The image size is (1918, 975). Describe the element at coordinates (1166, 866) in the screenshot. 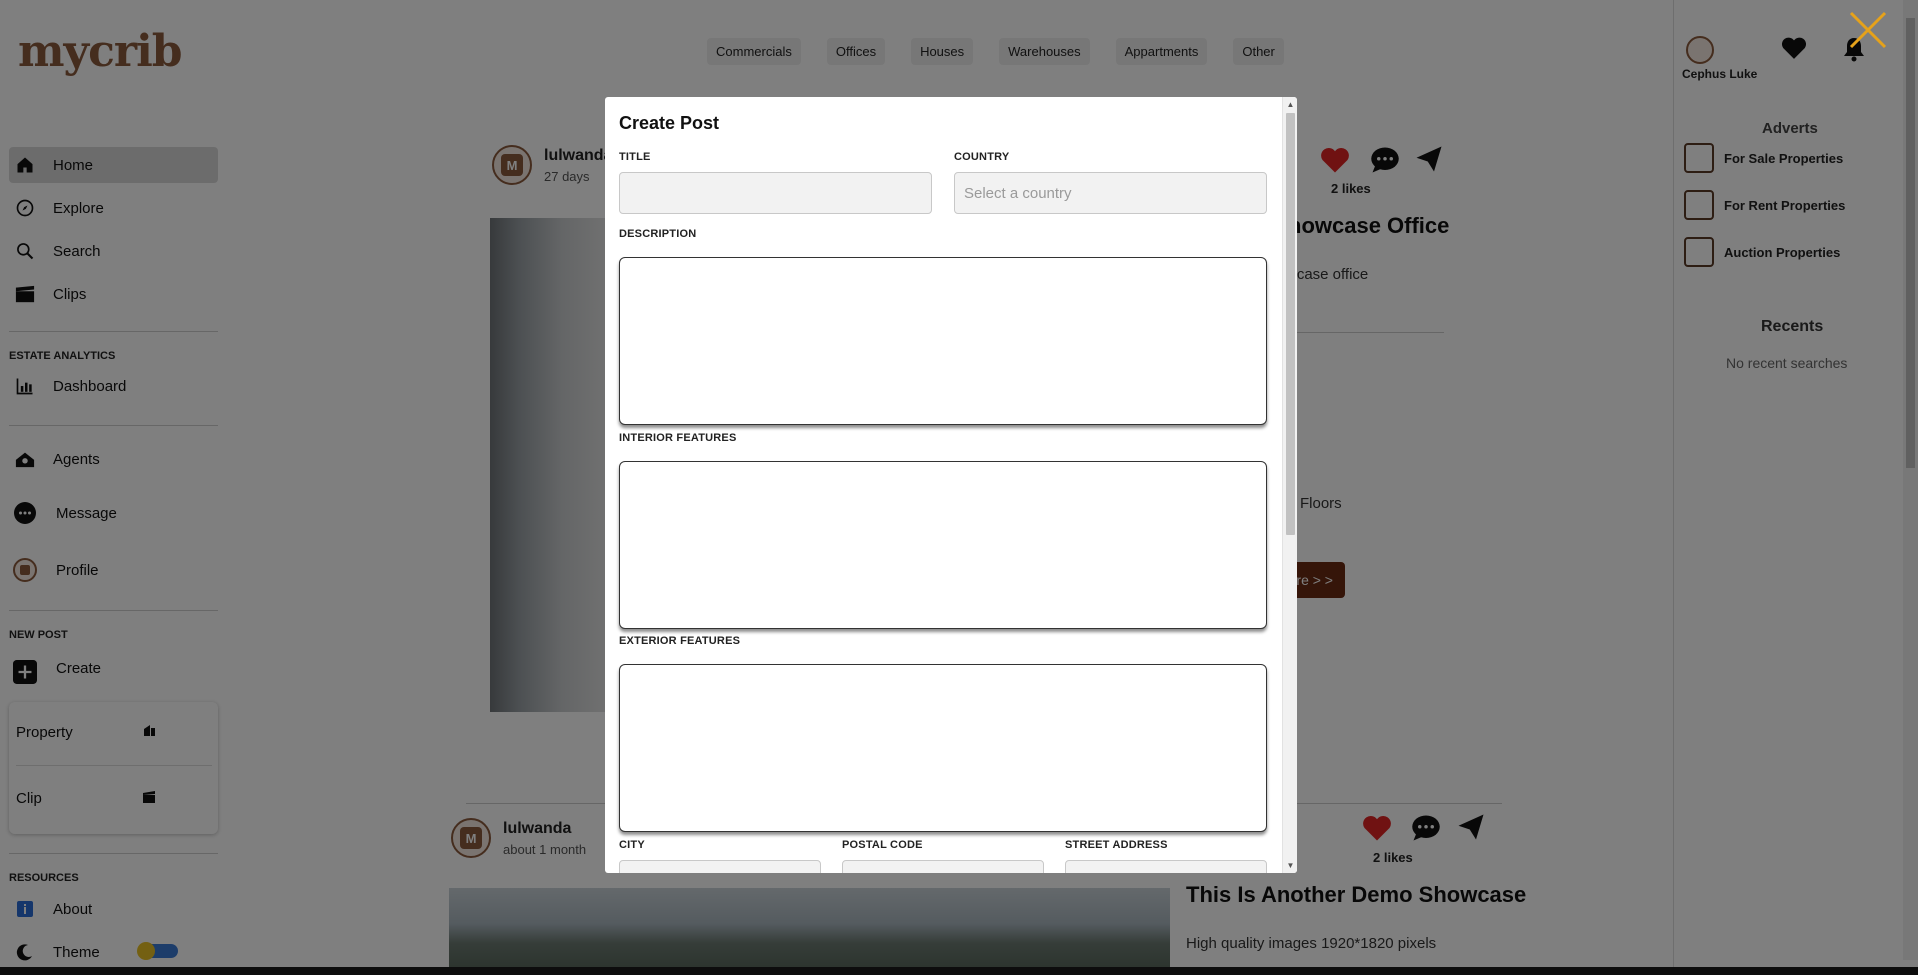

I see `street-address-input` at that location.